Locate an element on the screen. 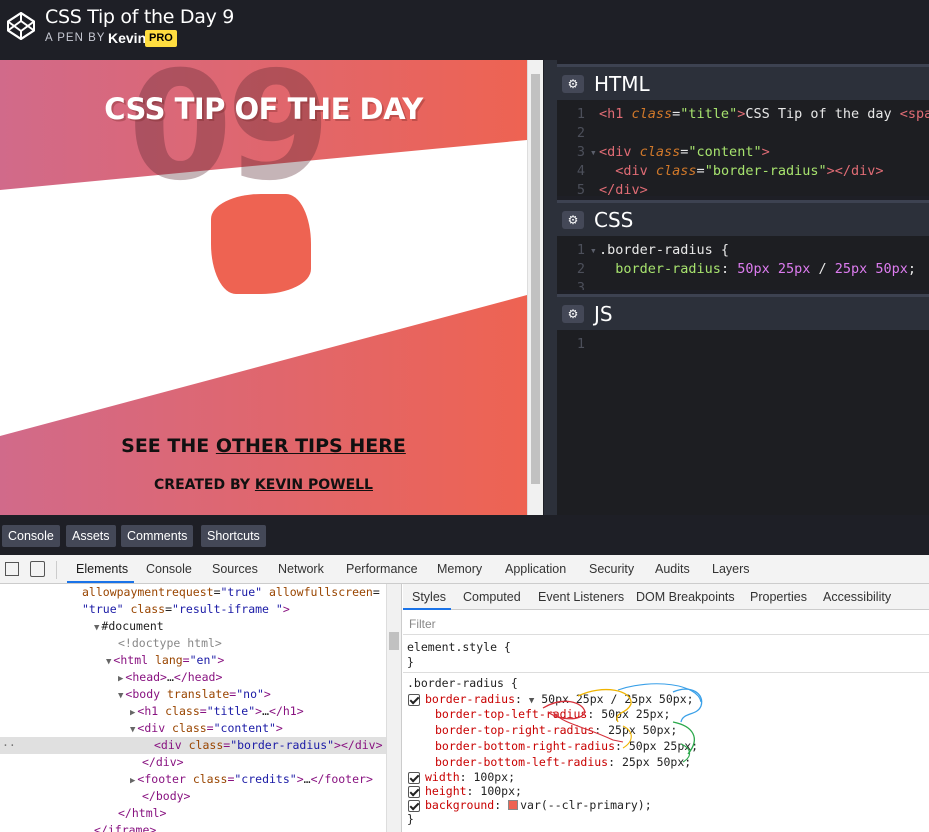  tab-event-listeners: Event Listeners is located at coordinates (581, 597).